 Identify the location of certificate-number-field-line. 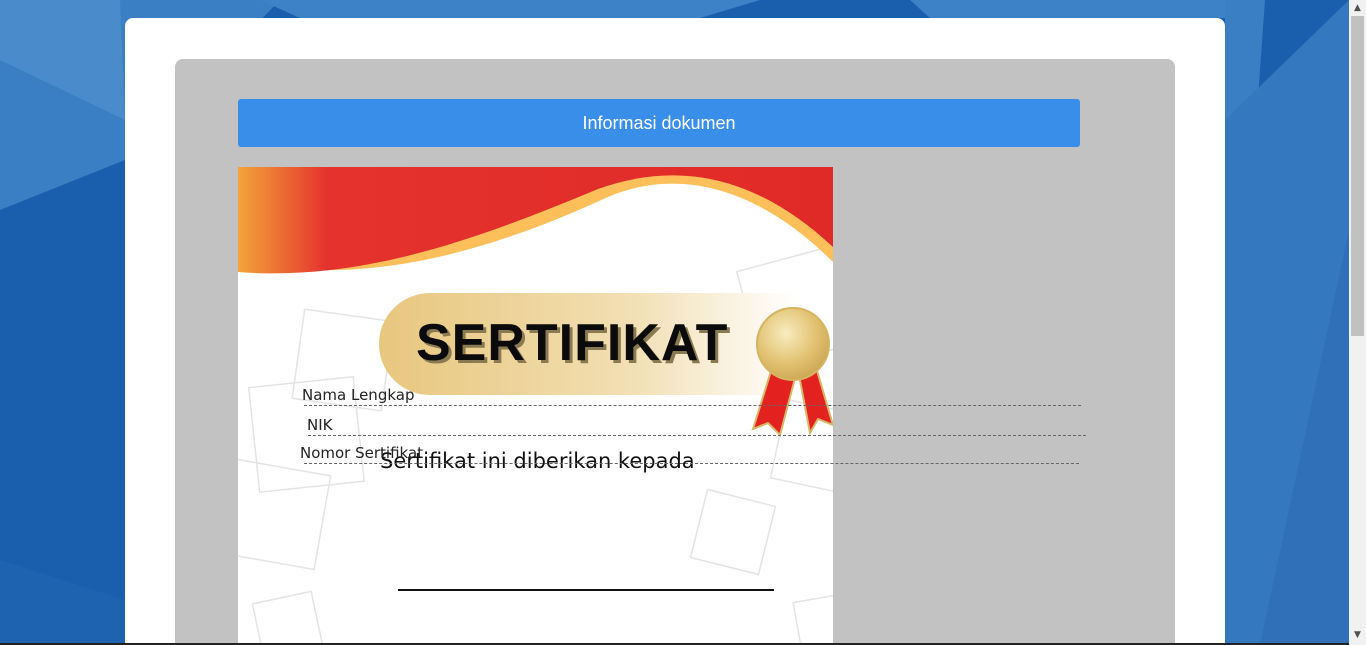
(691, 463).